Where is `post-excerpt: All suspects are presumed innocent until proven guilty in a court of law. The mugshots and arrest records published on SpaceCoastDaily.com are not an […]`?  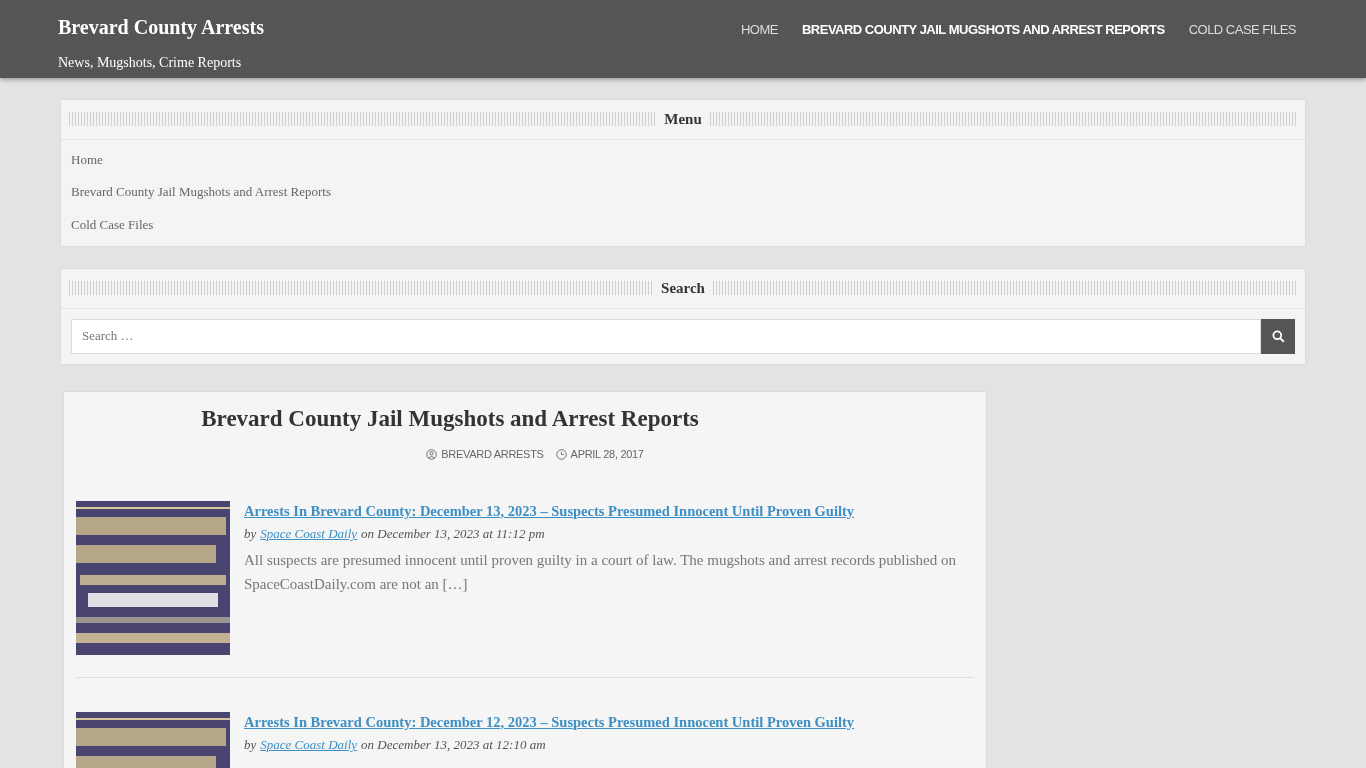 post-excerpt: All suspects are presumed innocent until proven guilty in a court of law. The mugshots and arrest records published on SpaceCoastDaily.com are not an […] is located at coordinates (600, 572).